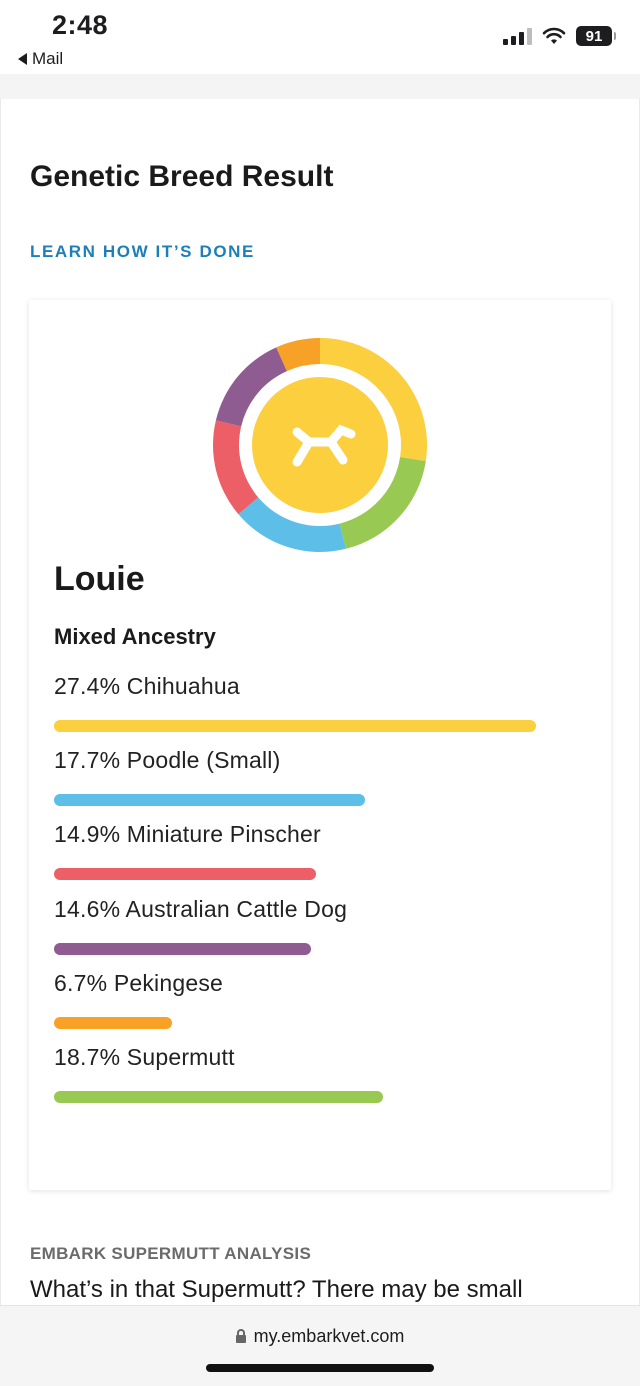 Image resolution: width=640 pixels, height=1386 pixels. I want to click on back-to-mail-button: Mail, so click(40, 59).